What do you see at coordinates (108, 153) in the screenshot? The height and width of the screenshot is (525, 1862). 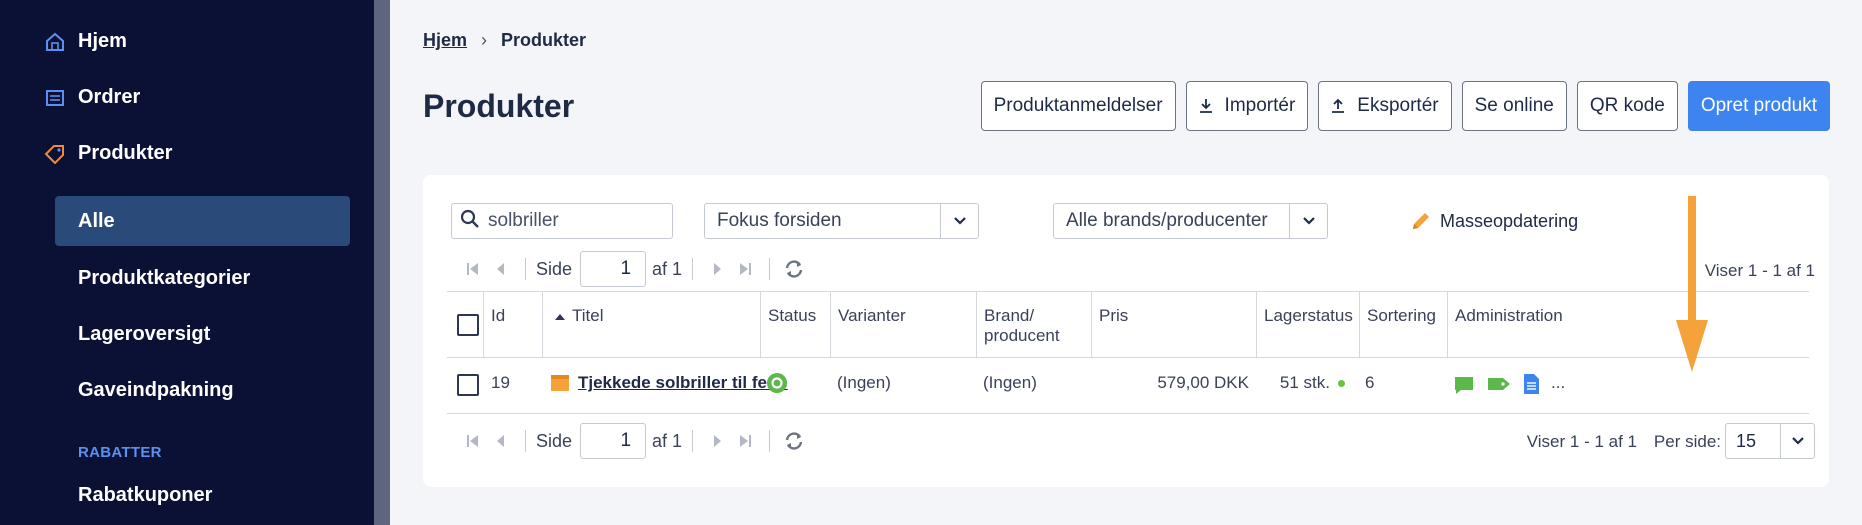 I see `nav-item-products: Produkter` at bounding box center [108, 153].